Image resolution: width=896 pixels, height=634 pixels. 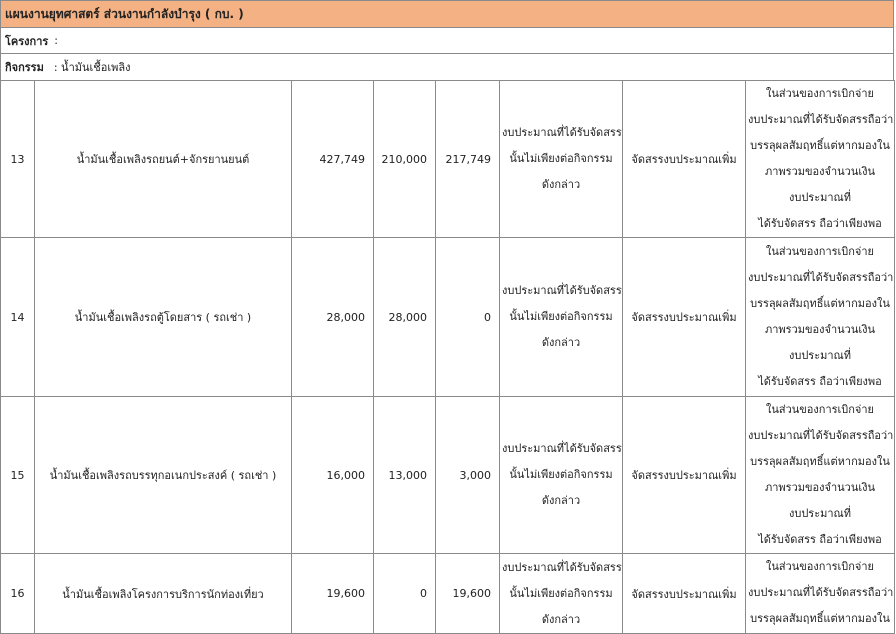 I want to click on amount-b-cell: 210,000, so click(x=404, y=159).